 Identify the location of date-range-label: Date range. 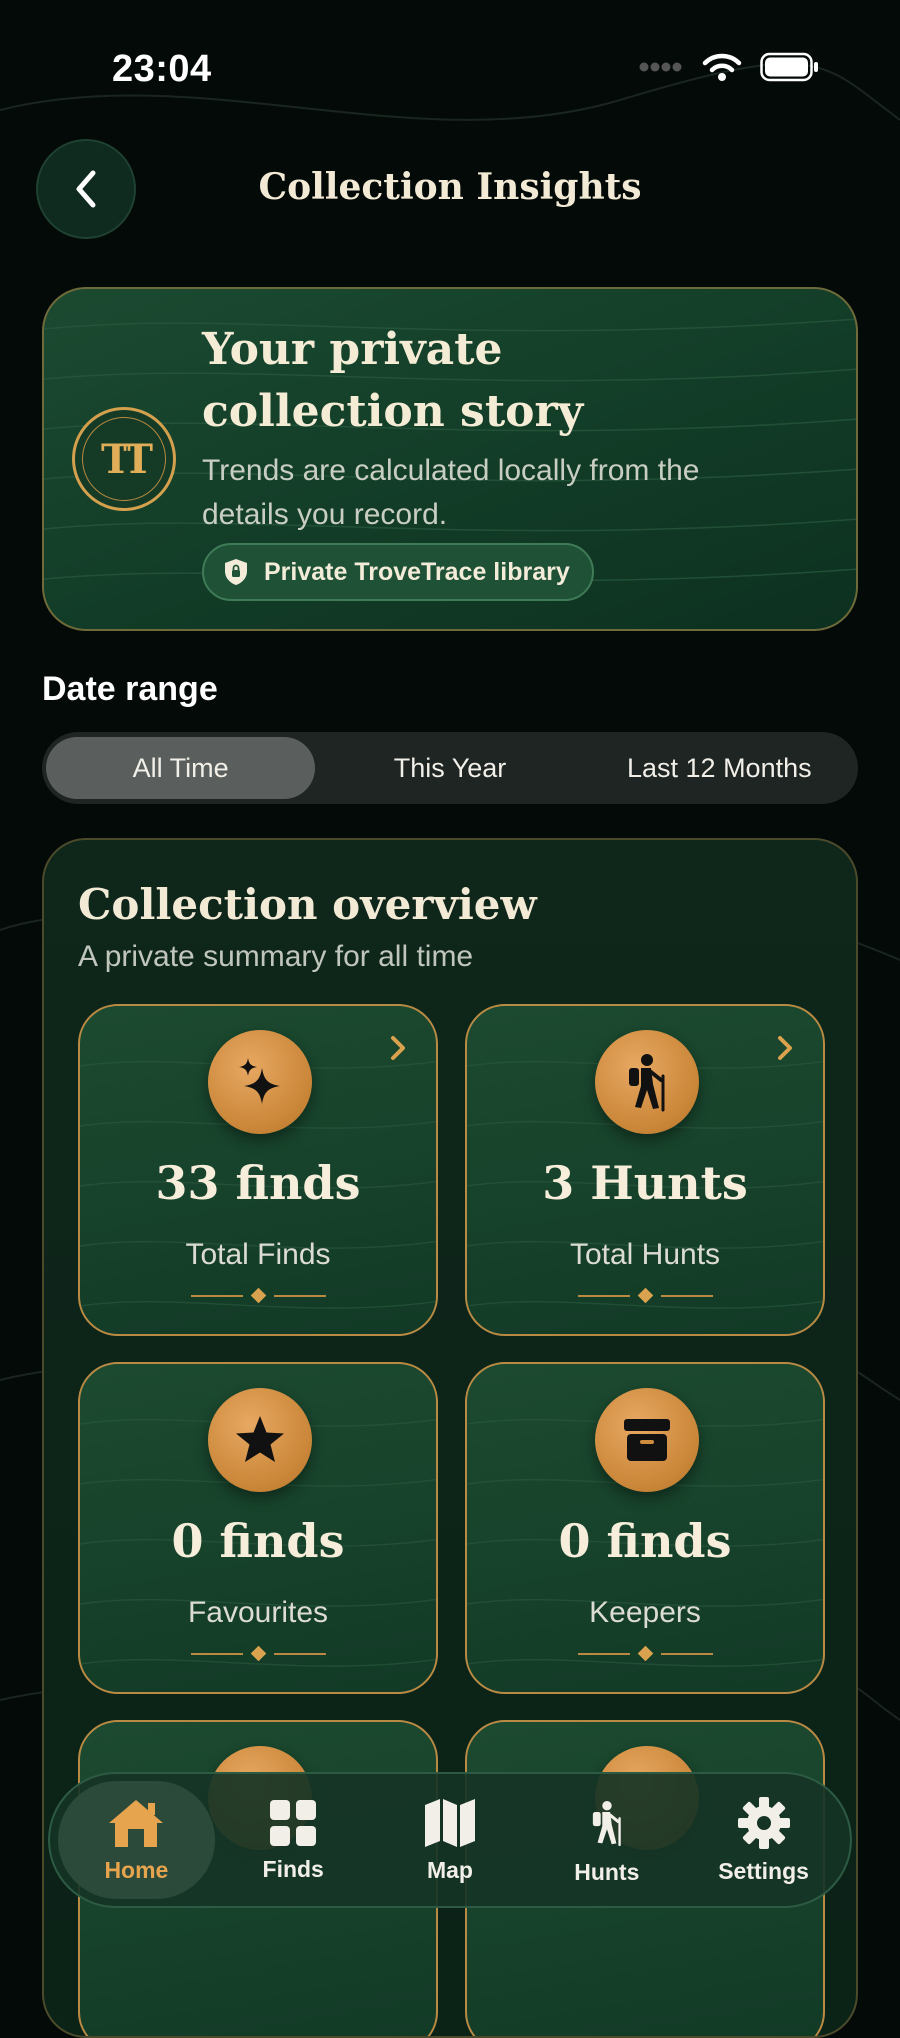
(130, 689).